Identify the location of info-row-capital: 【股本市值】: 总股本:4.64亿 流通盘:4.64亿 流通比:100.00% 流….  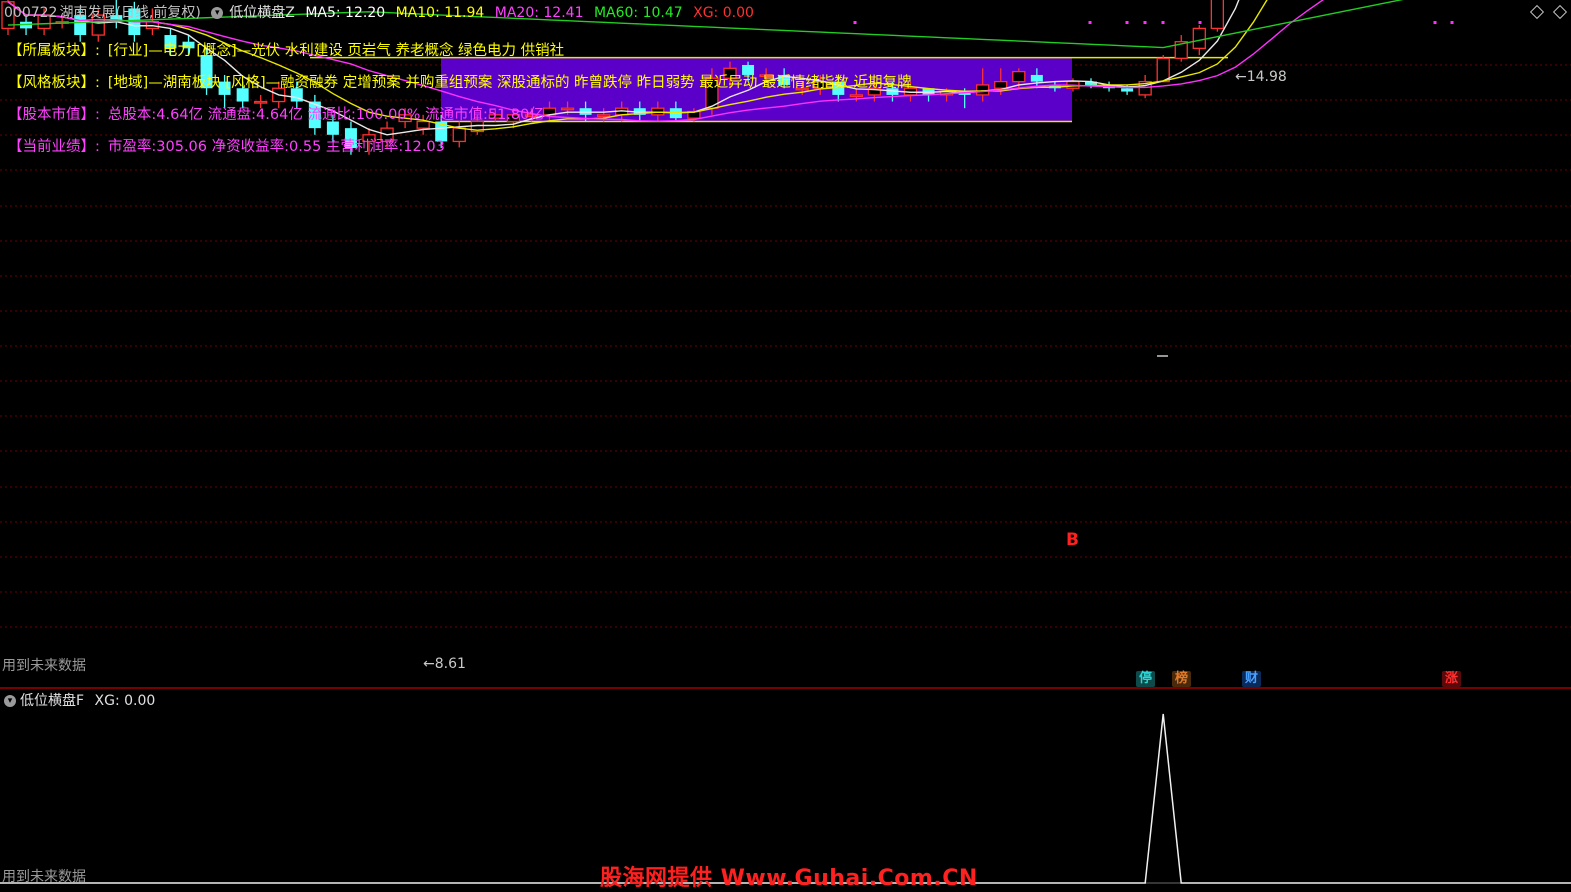
(276, 113).